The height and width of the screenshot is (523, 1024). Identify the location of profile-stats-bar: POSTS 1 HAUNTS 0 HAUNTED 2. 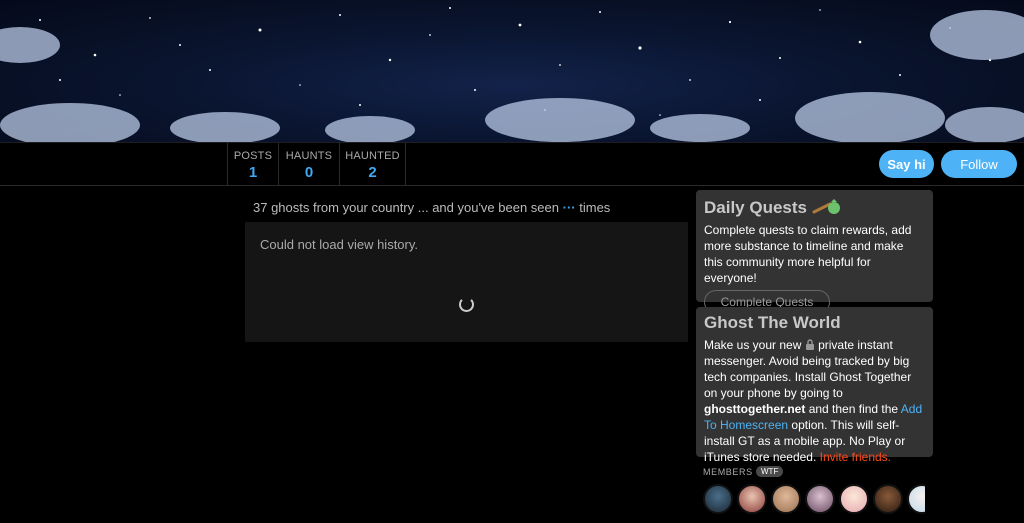
(512, 164).